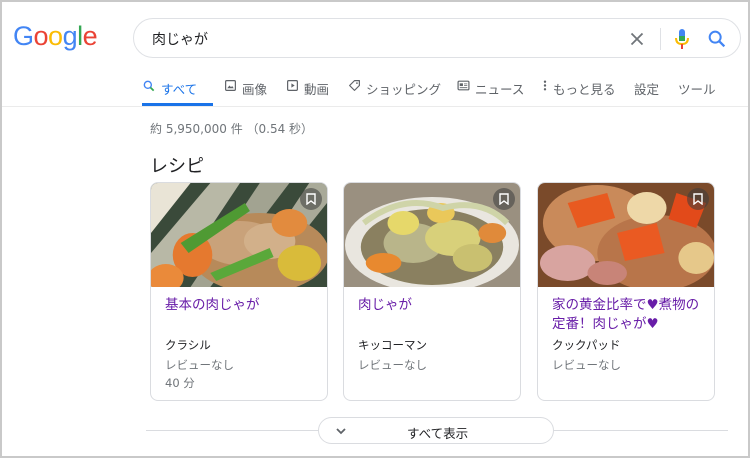 This screenshot has width=750, height=458. I want to click on tab-label: ニュース, so click(500, 89).